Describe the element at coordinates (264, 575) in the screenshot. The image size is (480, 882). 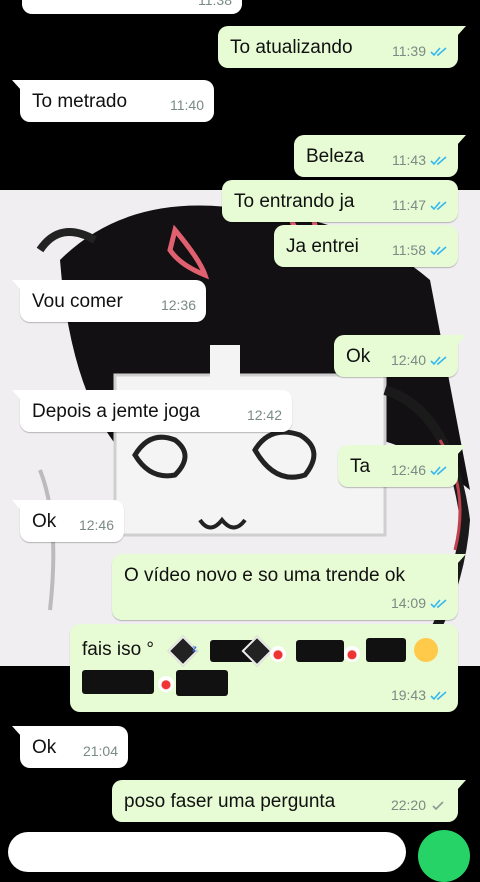
I see `message-text: O vídeo novo e so uma trende ok` at that location.